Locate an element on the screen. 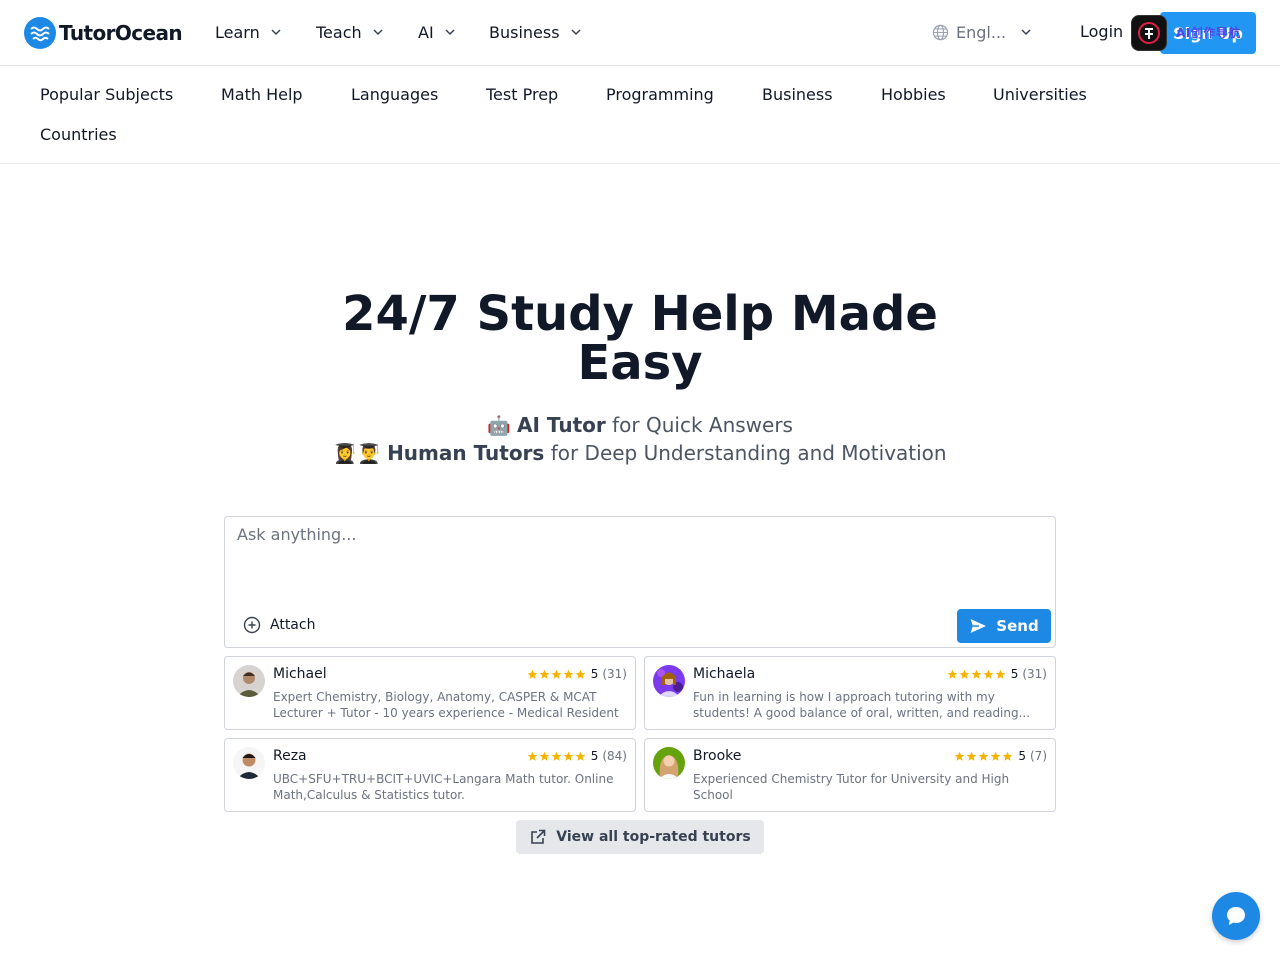  ask-box: Attach Send is located at coordinates (640, 582).